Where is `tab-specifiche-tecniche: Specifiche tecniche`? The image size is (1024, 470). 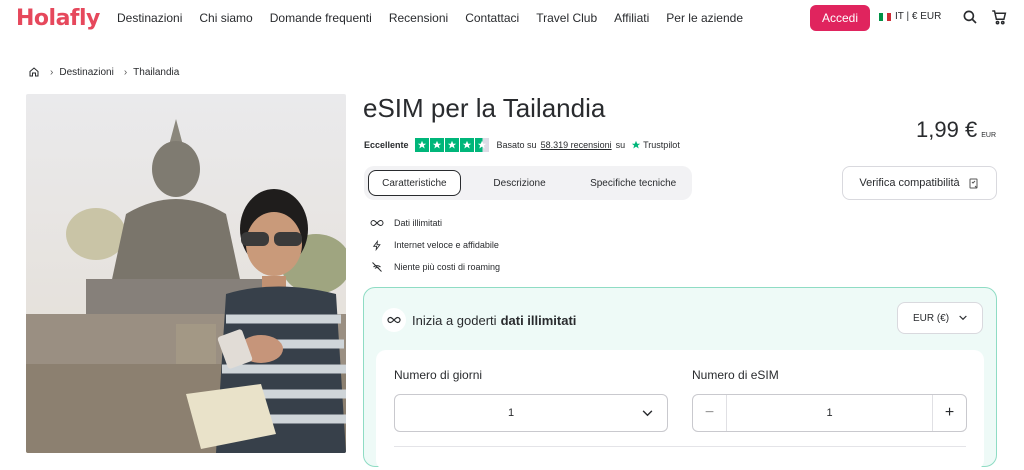
tab-specifiche-tecniche: Specifiche tecniche is located at coordinates (633, 183).